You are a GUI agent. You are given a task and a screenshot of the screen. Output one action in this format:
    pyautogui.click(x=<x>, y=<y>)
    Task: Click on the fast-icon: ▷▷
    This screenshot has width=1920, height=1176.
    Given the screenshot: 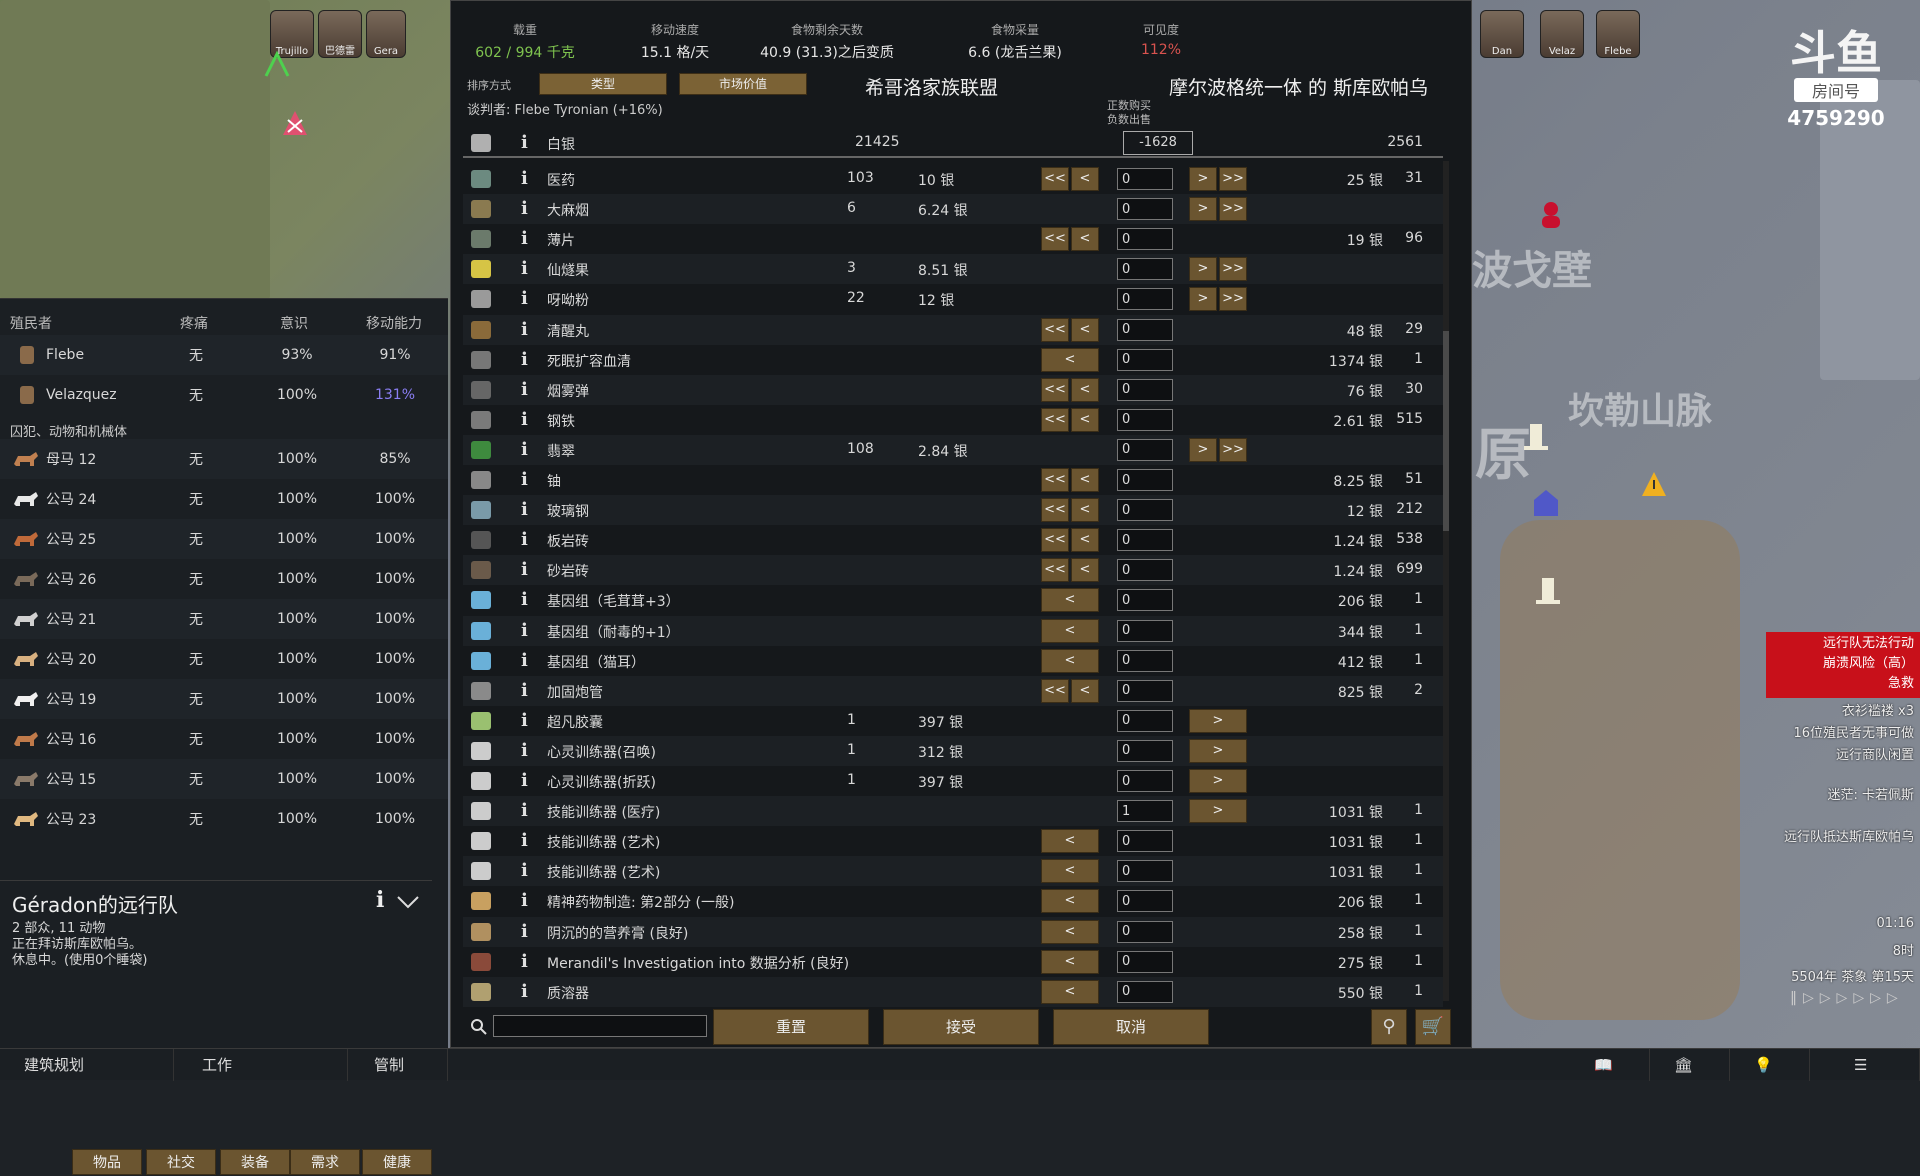 What is the action you would take?
    pyautogui.click(x=1837, y=998)
    